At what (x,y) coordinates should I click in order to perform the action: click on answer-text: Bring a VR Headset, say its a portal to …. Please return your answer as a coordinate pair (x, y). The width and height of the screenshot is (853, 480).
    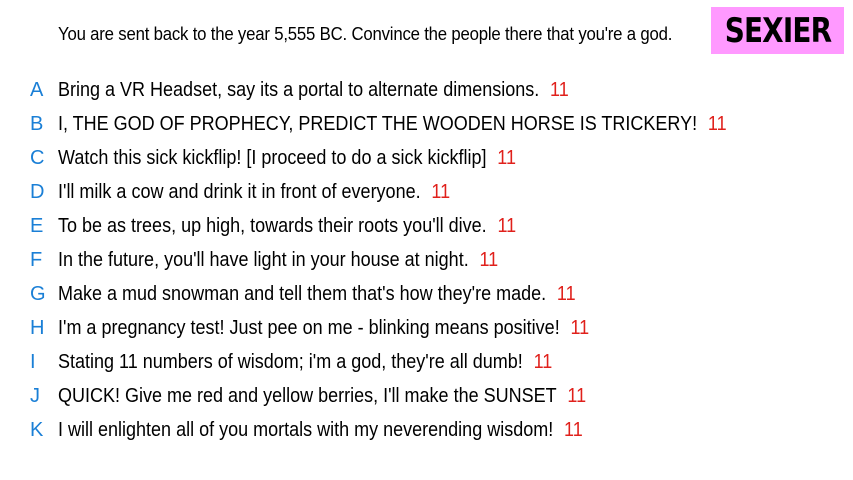
    Looking at the image, I should click on (299, 90).